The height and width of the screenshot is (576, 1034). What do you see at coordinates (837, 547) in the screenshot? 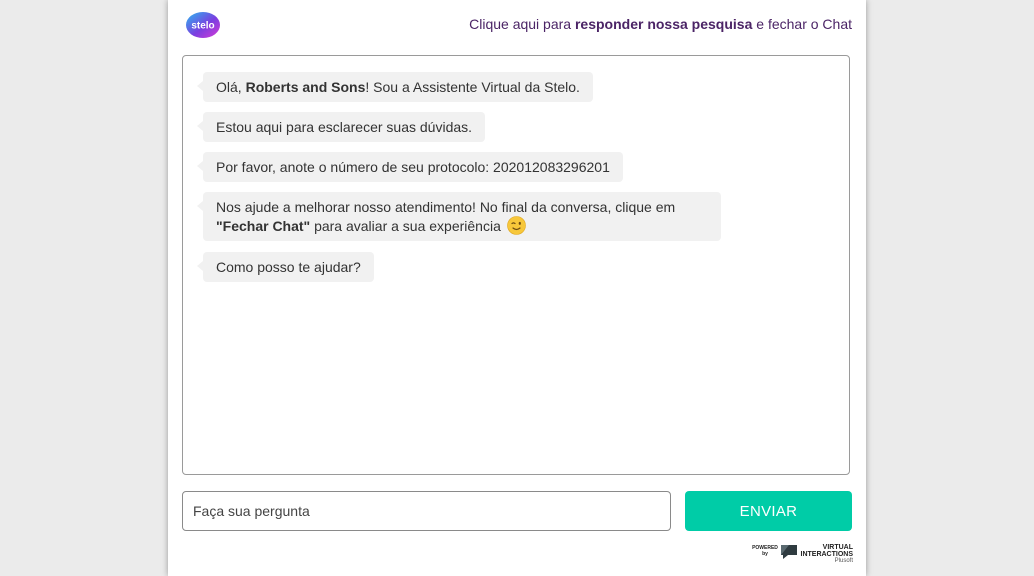
I see `brand-line: VIRTUAL` at bounding box center [837, 547].